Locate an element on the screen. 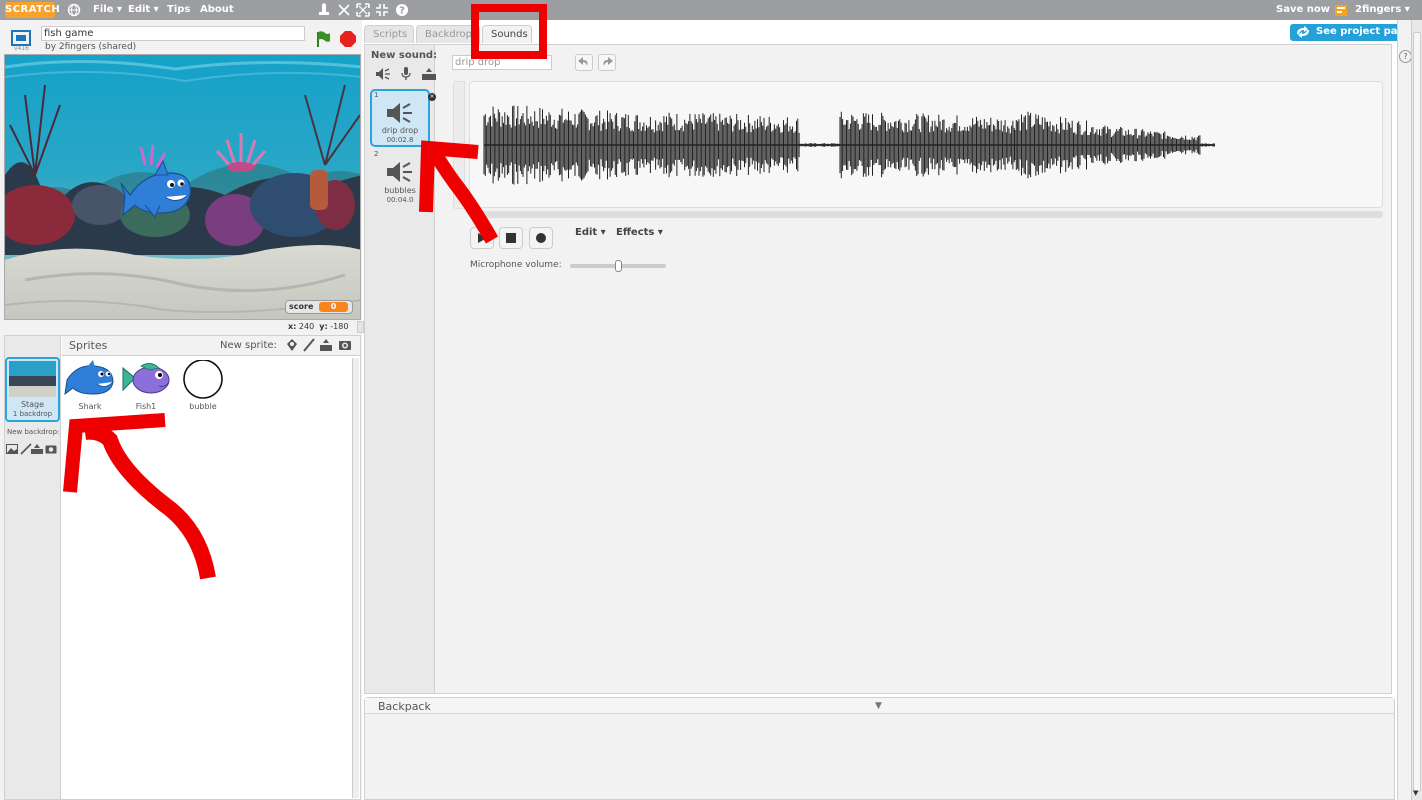 This screenshot has width=1422, height=800. sound-index: 2 is located at coordinates (376, 154).